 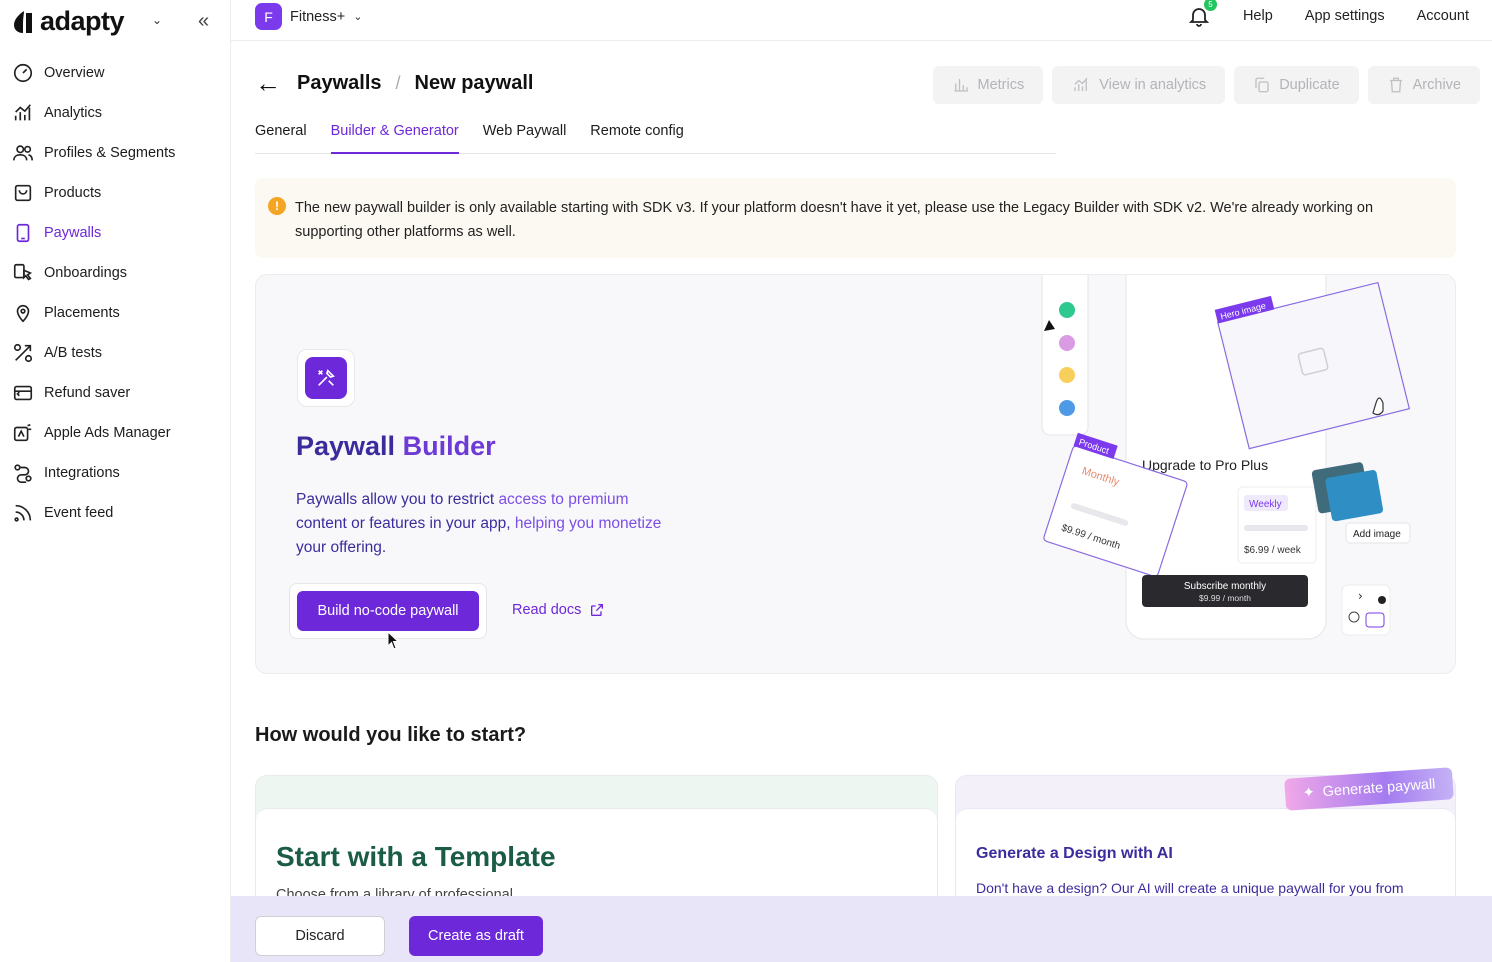 I want to click on sidebar-item-event-feed: Event feed, so click(x=115, y=513).